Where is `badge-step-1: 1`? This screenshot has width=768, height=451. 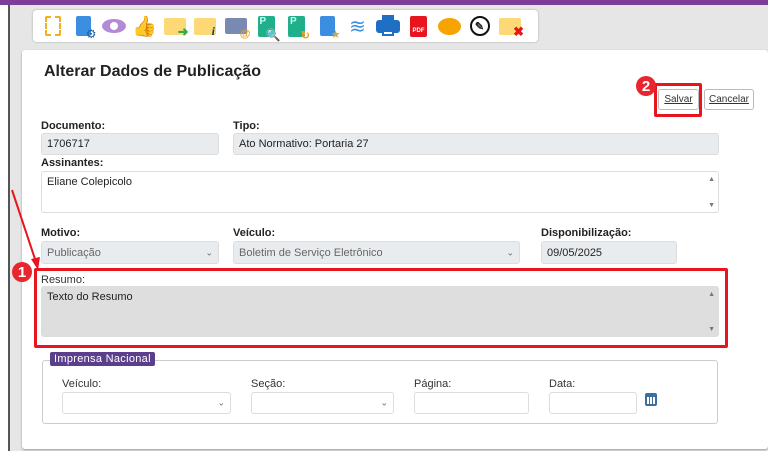
badge-step-1: 1 is located at coordinates (22, 272).